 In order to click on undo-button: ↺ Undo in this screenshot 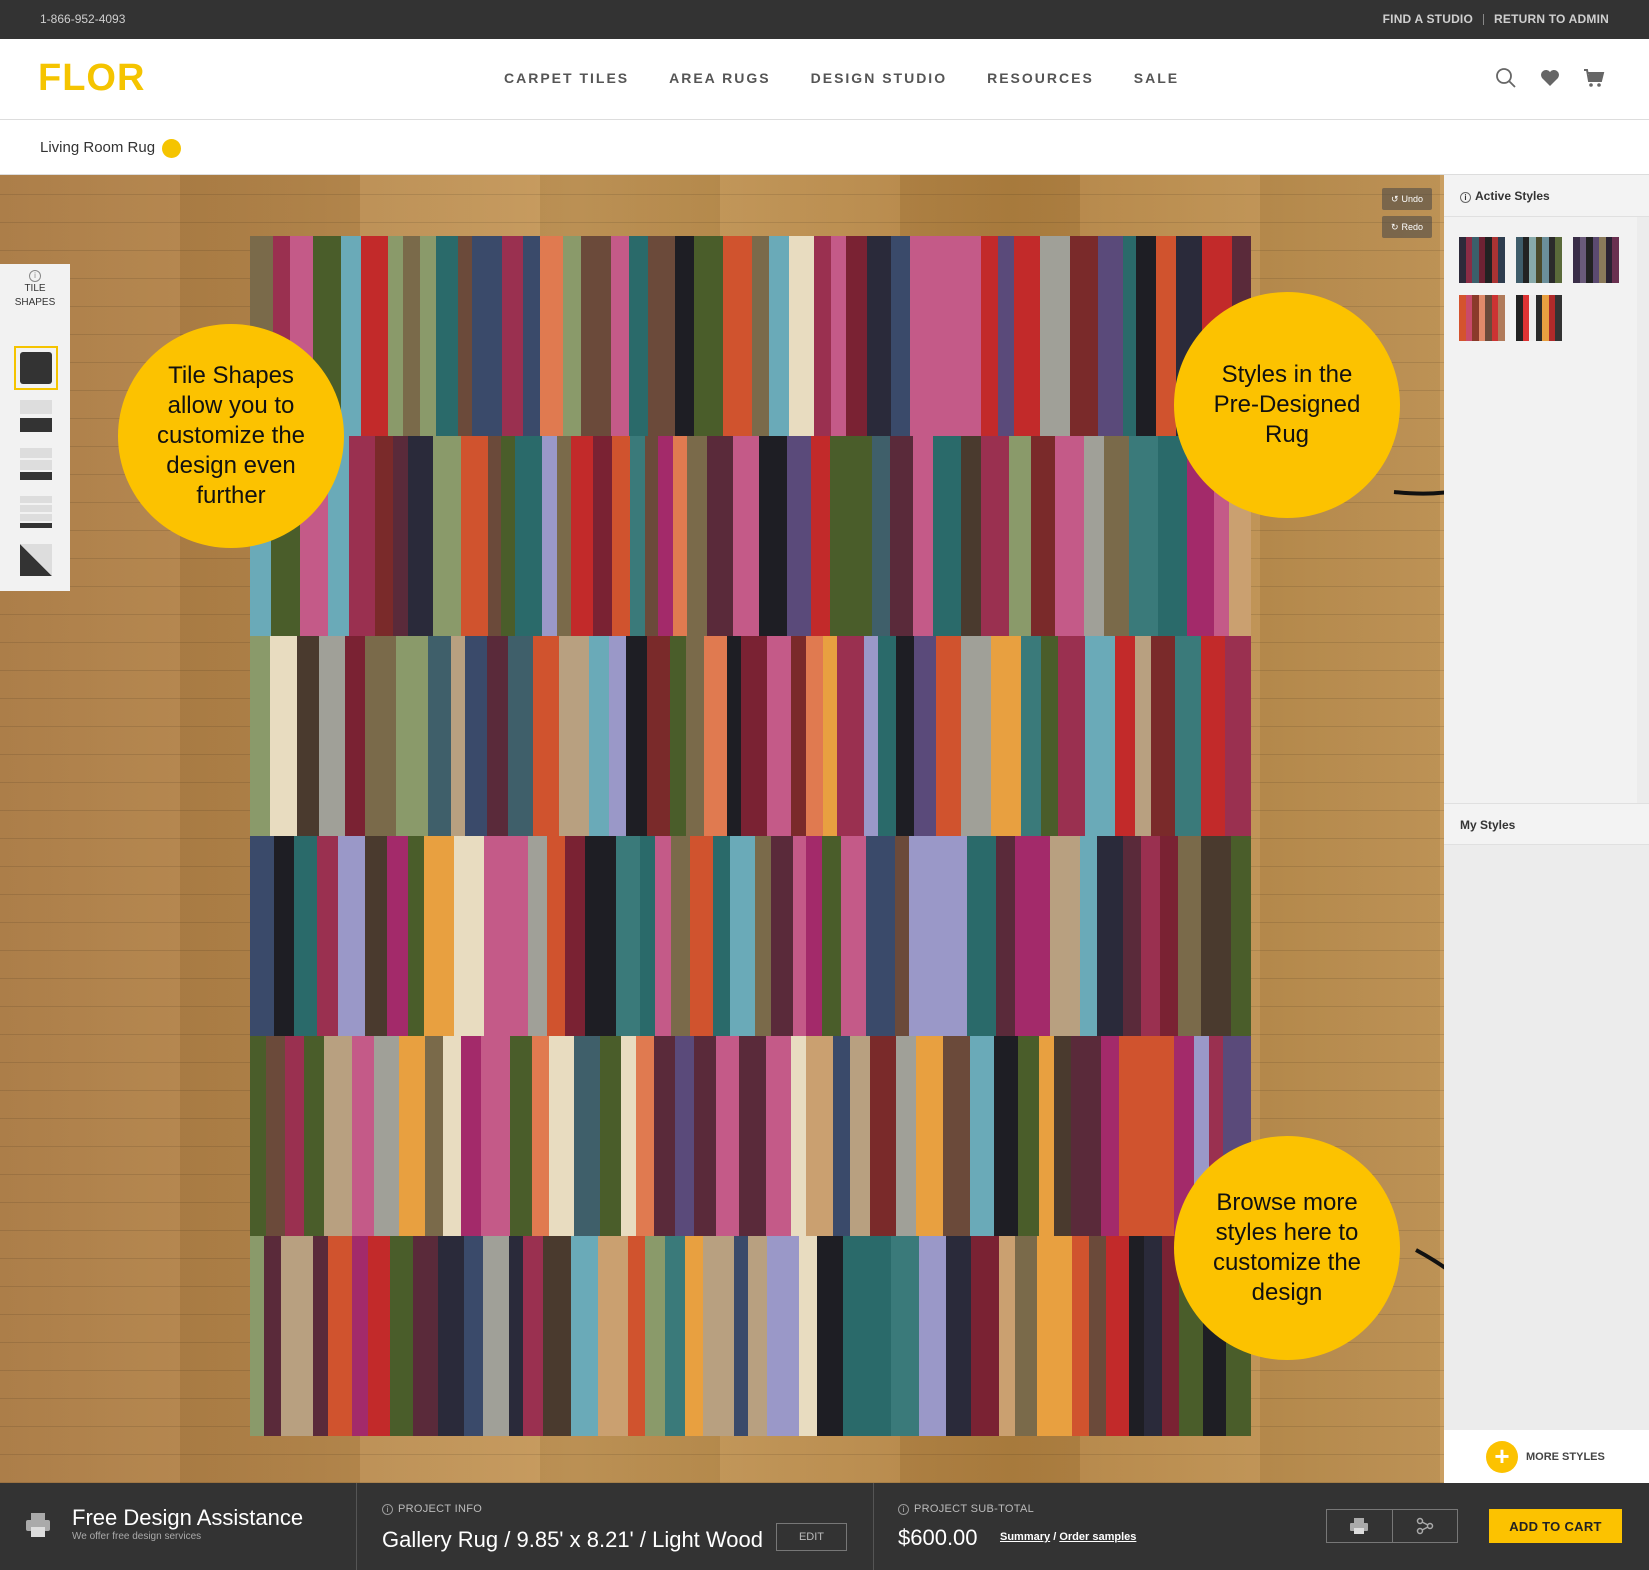, I will do `click(1407, 199)`.